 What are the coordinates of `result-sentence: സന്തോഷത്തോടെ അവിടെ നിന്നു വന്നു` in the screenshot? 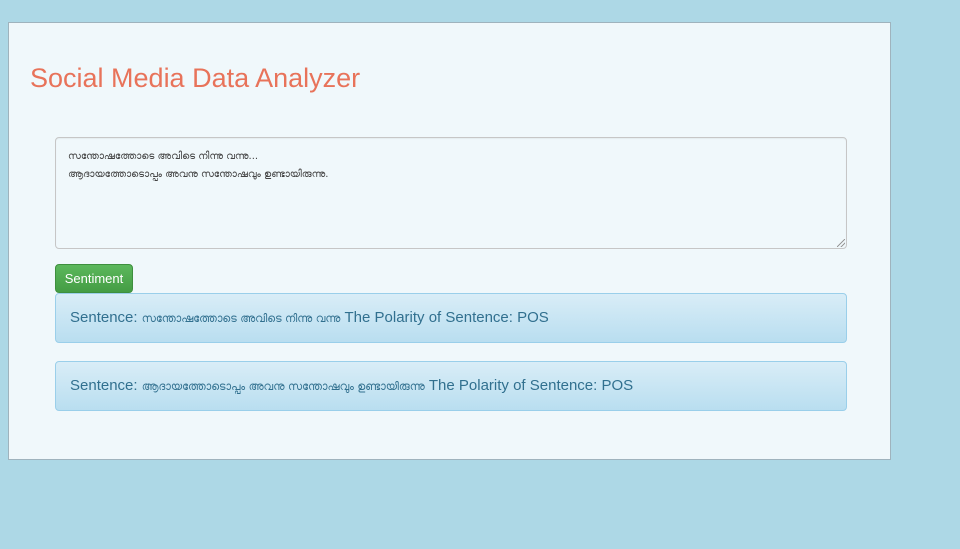 It's located at (241, 318).